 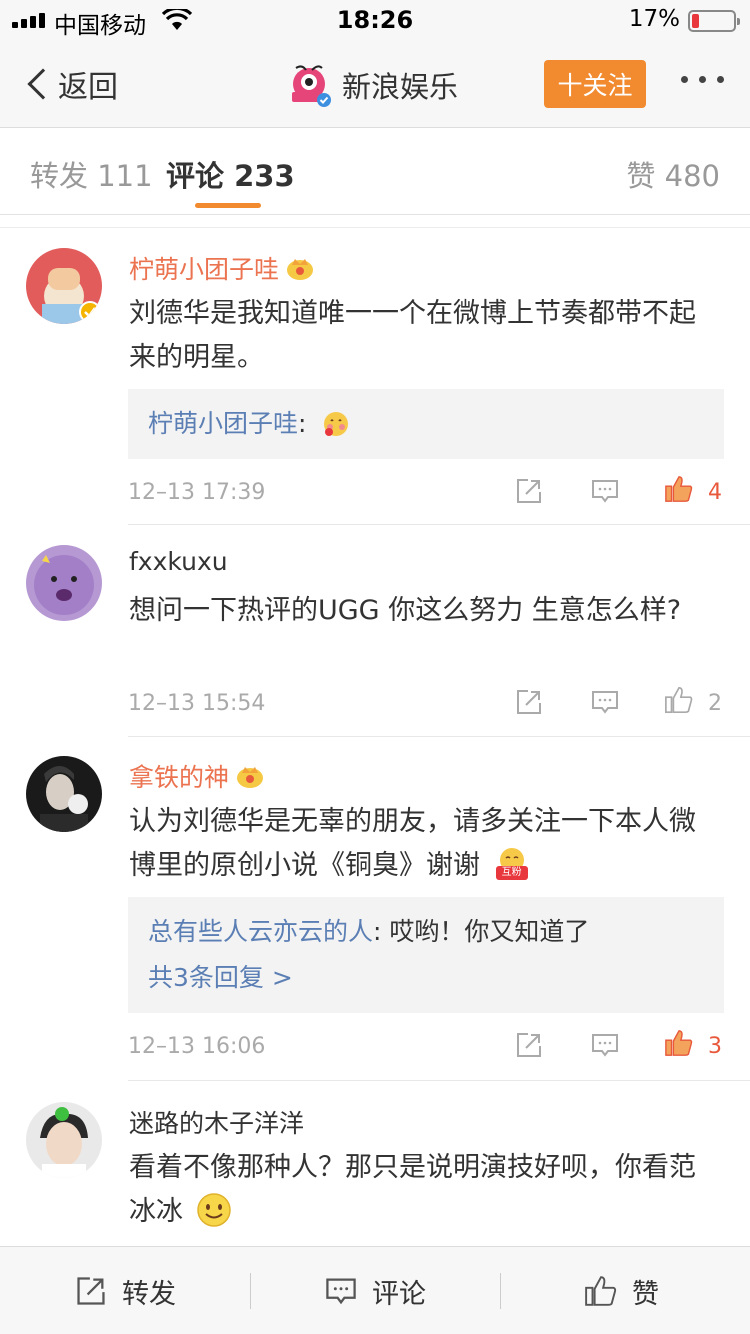 What do you see at coordinates (311, 86) in the screenshot?
I see `sina-ent-logo-icon` at bounding box center [311, 86].